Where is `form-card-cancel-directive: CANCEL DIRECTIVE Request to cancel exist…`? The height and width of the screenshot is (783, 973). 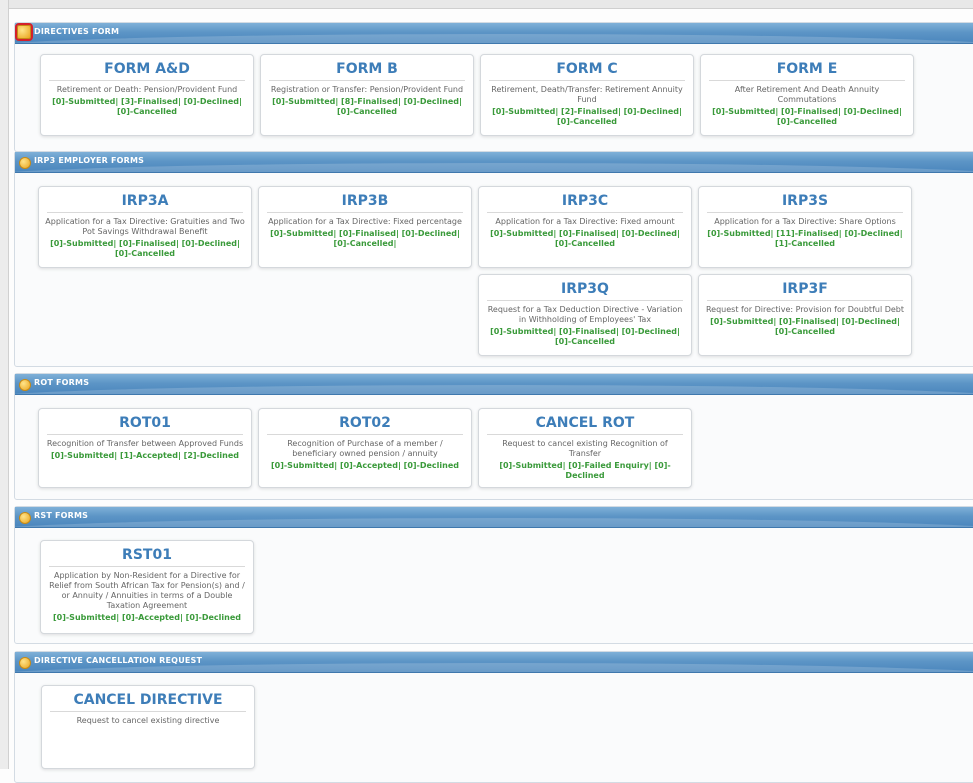 form-card-cancel-directive: CANCEL DIRECTIVE Request to cancel exist… is located at coordinates (148, 727).